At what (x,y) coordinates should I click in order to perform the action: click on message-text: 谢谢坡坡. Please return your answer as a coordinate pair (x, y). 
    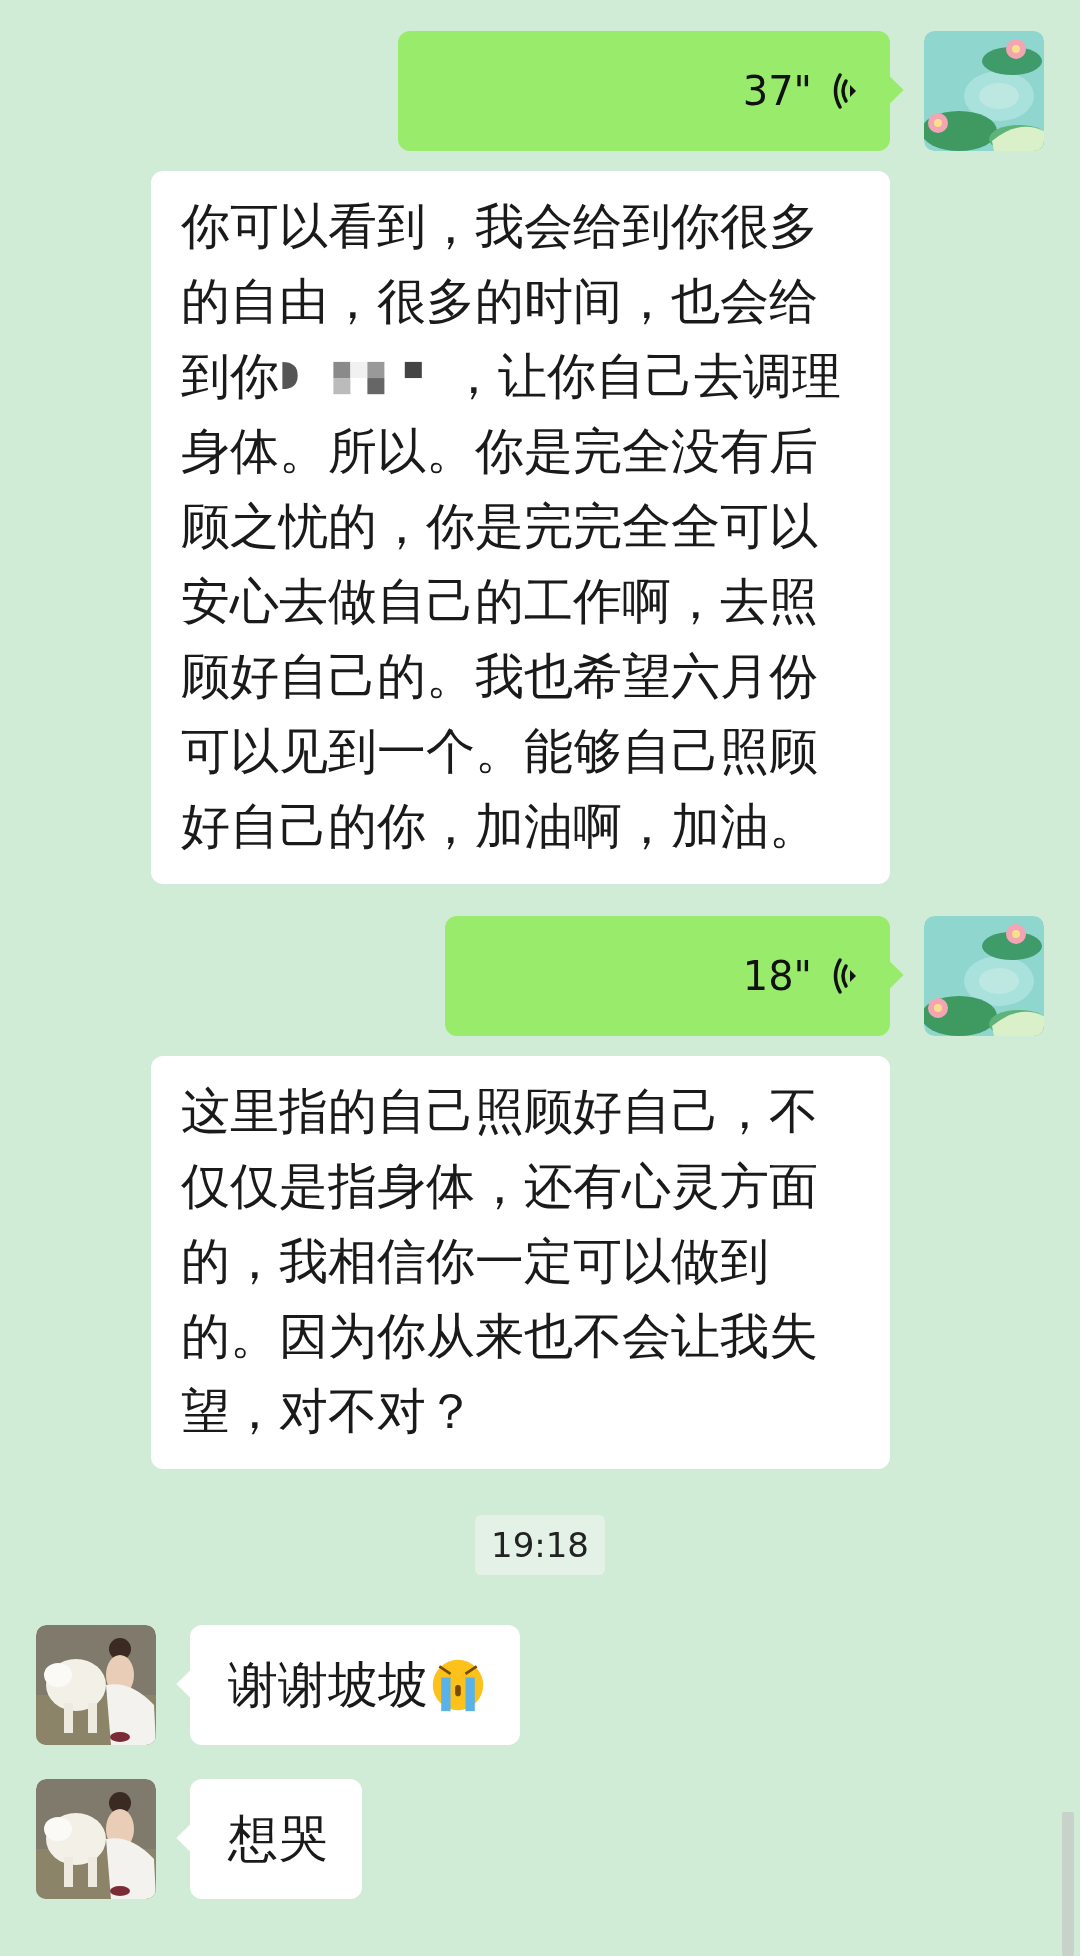
    Looking at the image, I should click on (328, 1685).